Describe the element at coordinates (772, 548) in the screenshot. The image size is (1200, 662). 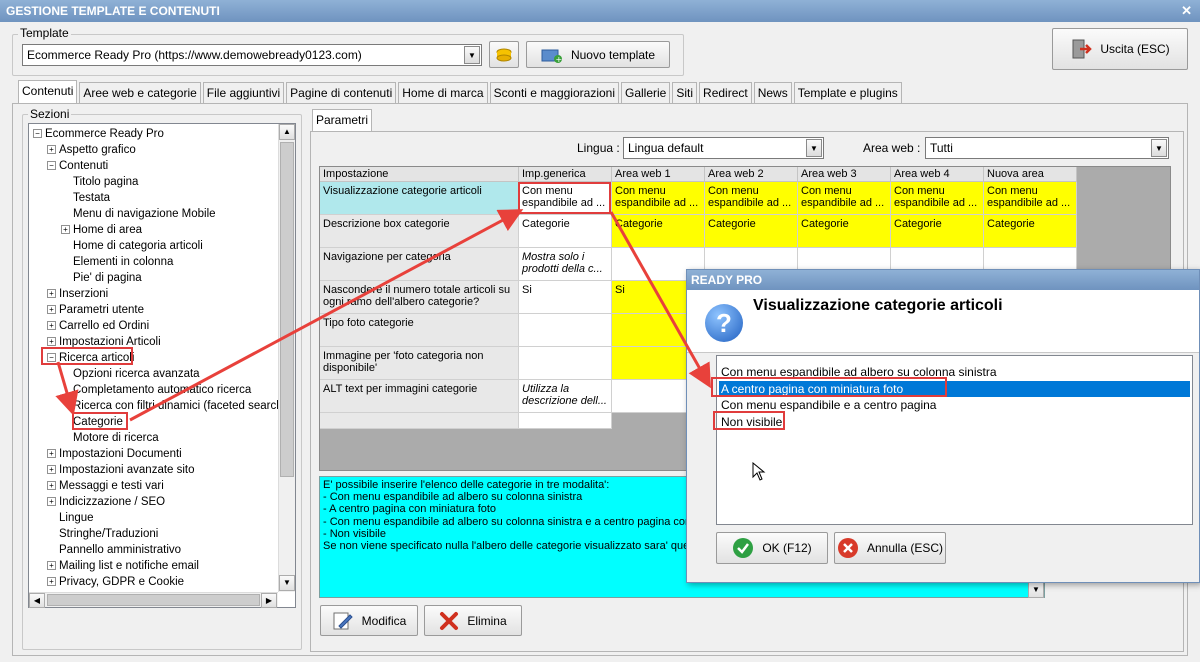
I see `ok-button: OK (F12)` at that location.